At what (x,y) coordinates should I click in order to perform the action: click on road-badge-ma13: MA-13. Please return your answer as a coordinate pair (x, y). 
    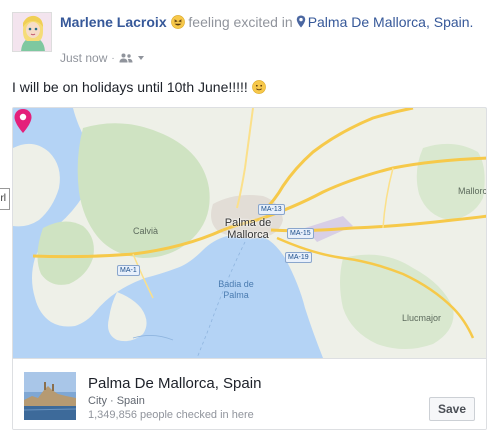
    Looking at the image, I should click on (271, 209).